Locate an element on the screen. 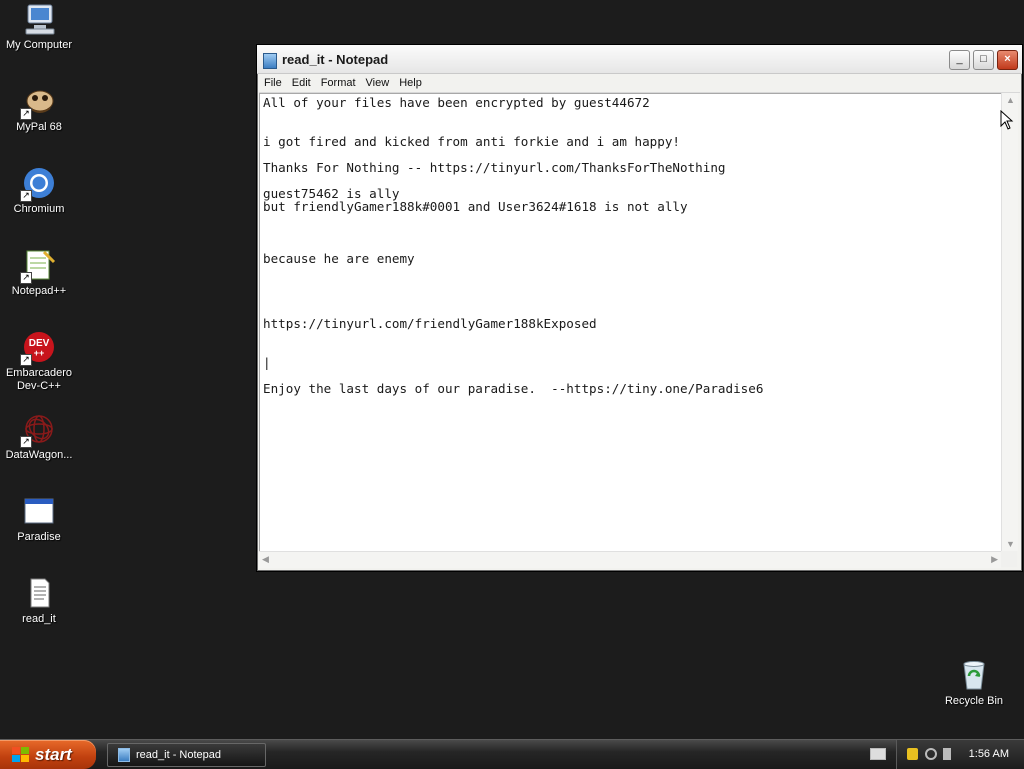 The height and width of the screenshot is (769, 1024). taskbar-button-notepad: read_it - Notepad is located at coordinates (186, 755).